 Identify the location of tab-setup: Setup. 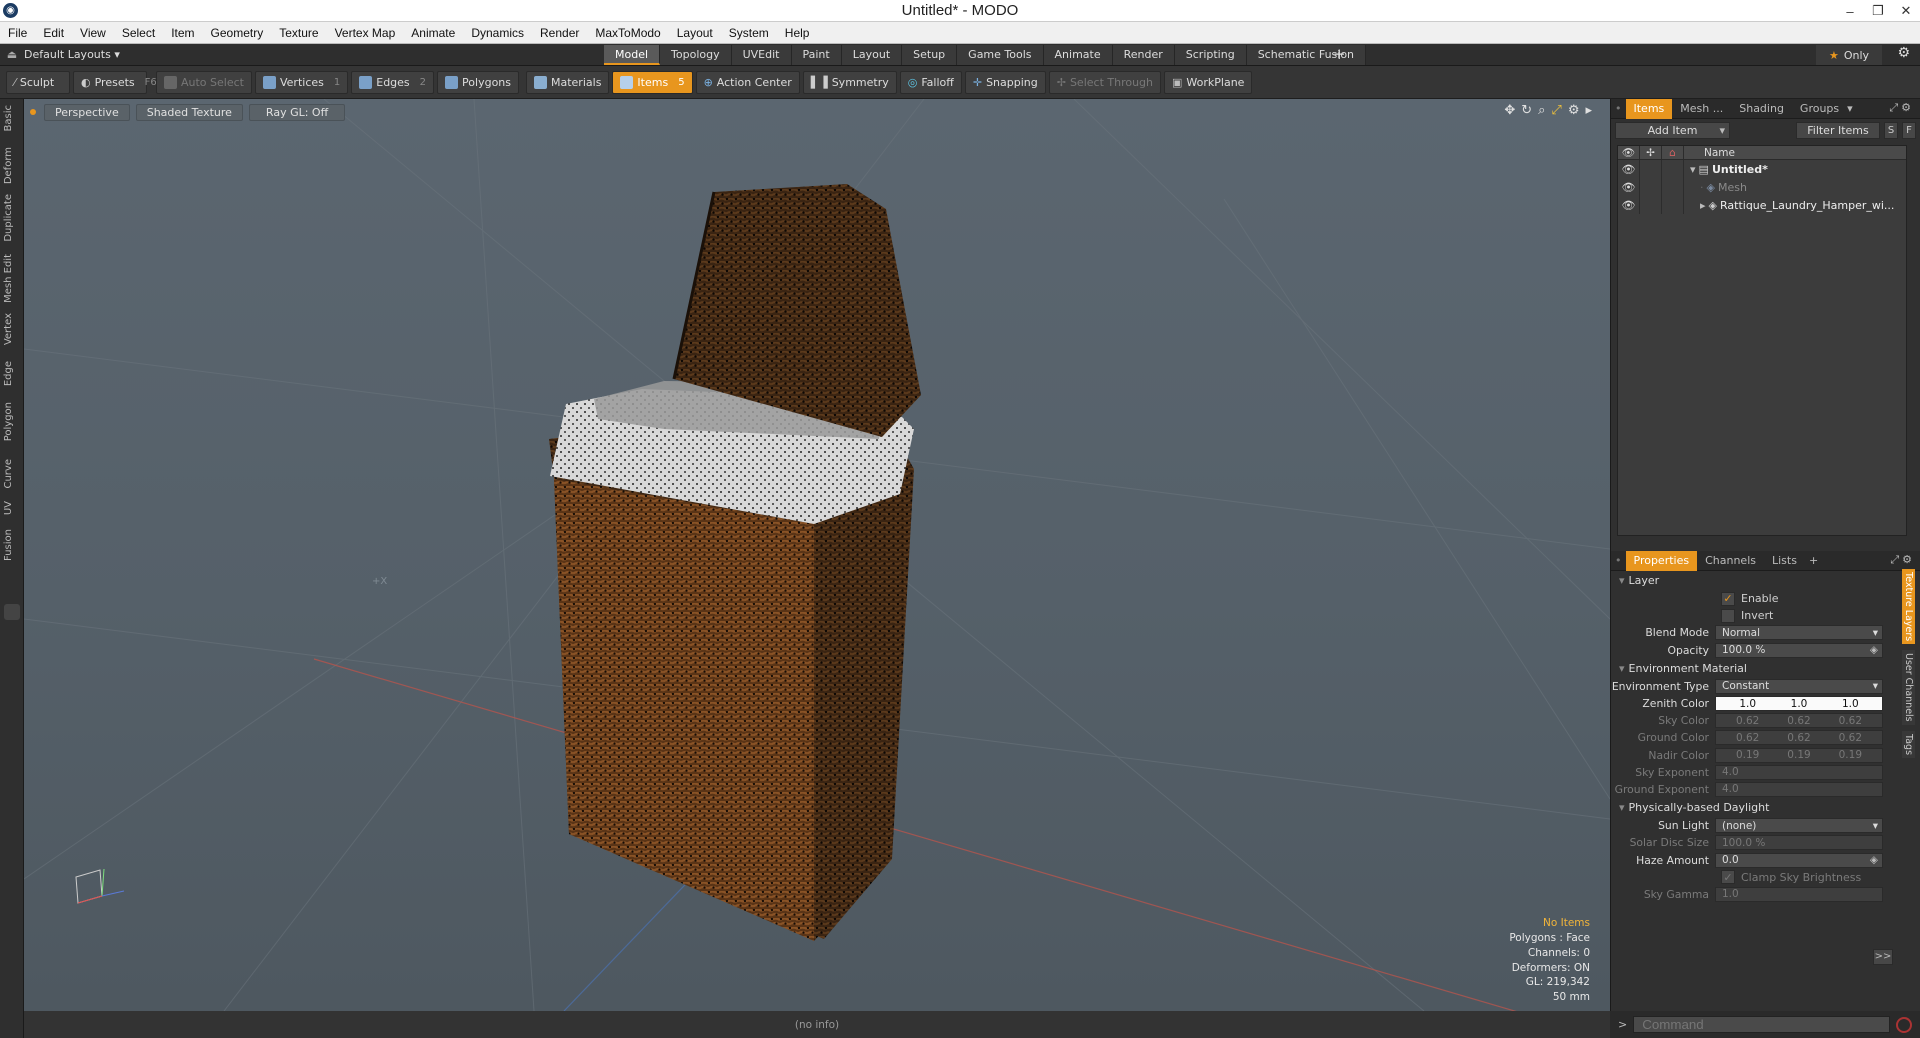
(930, 55).